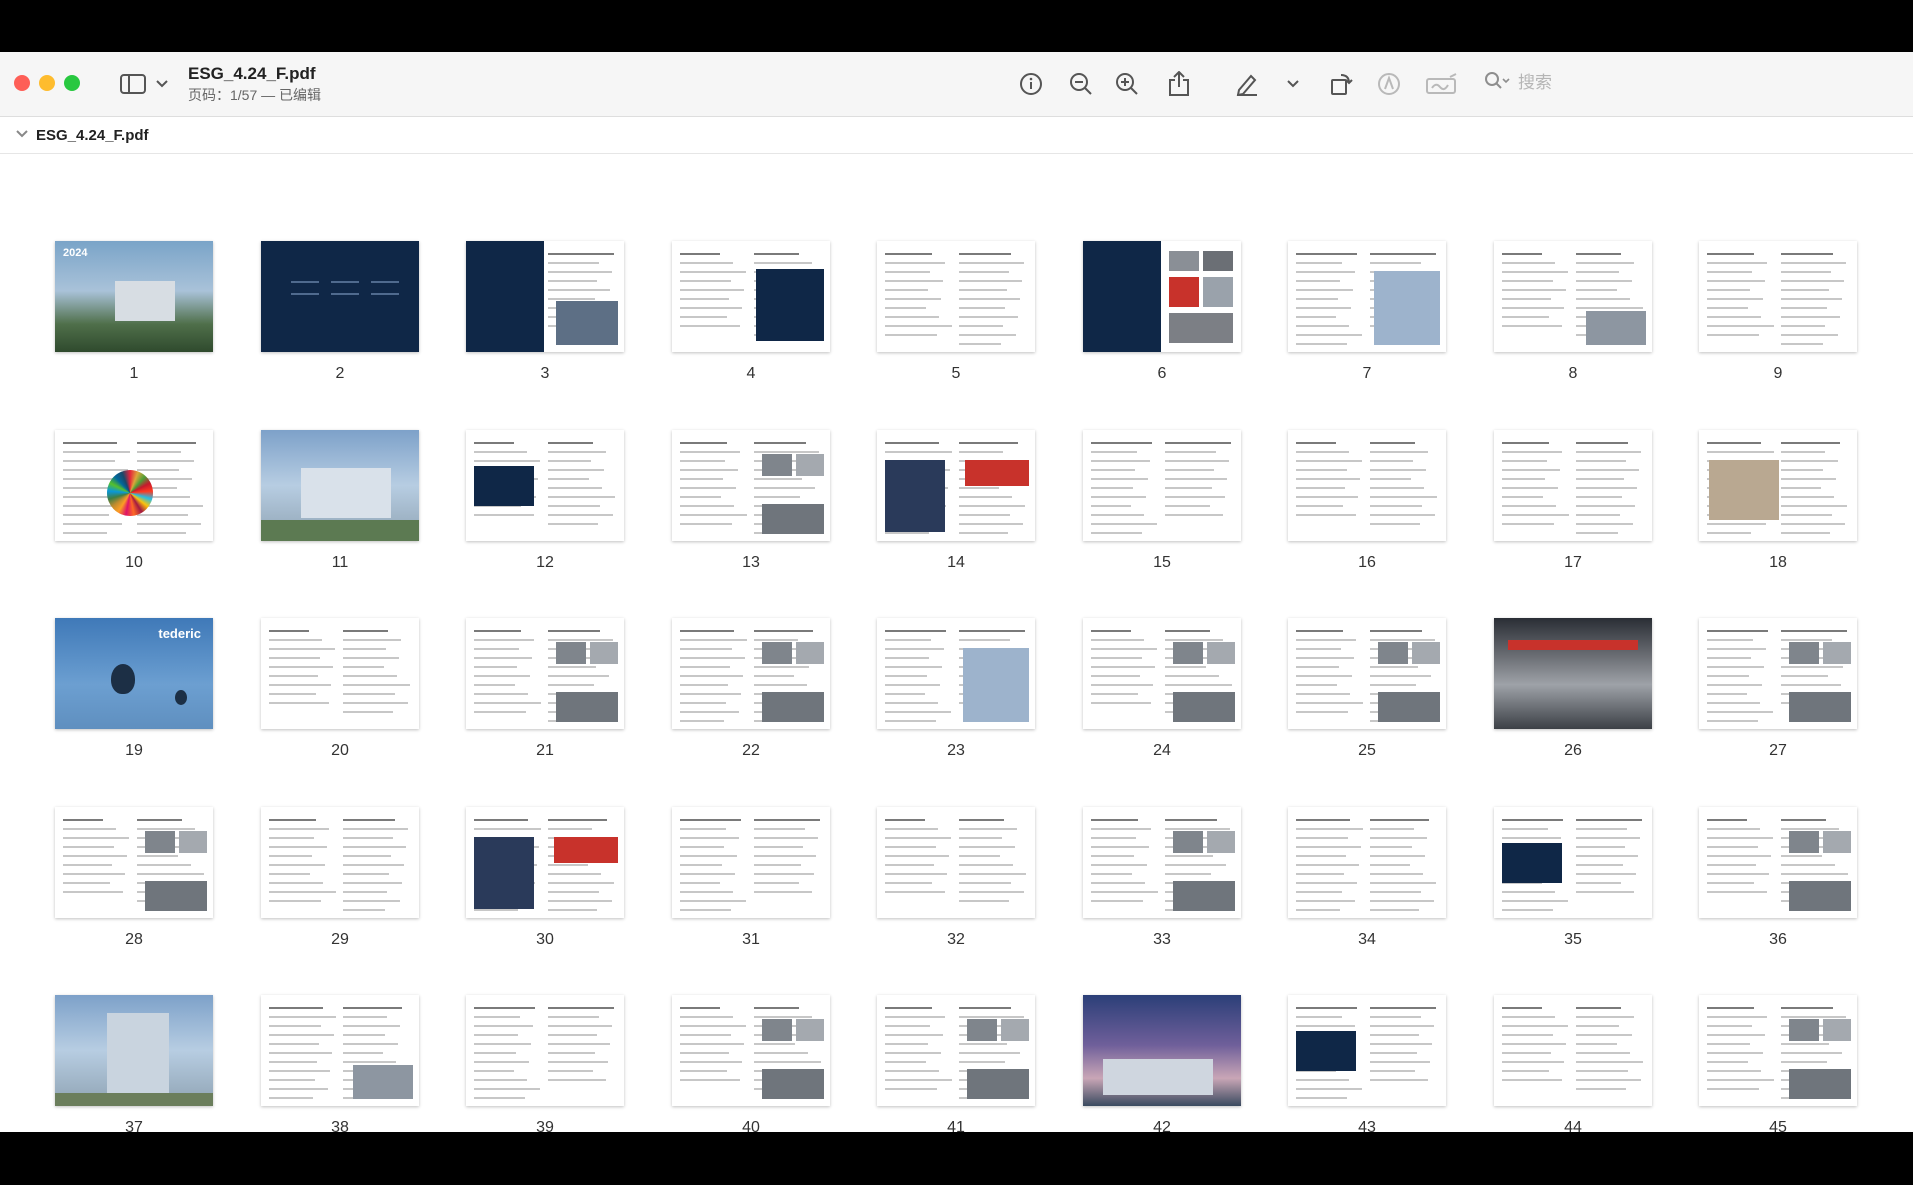  I want to click on page-thumbnail-43: 43, so click(1368, 1063).